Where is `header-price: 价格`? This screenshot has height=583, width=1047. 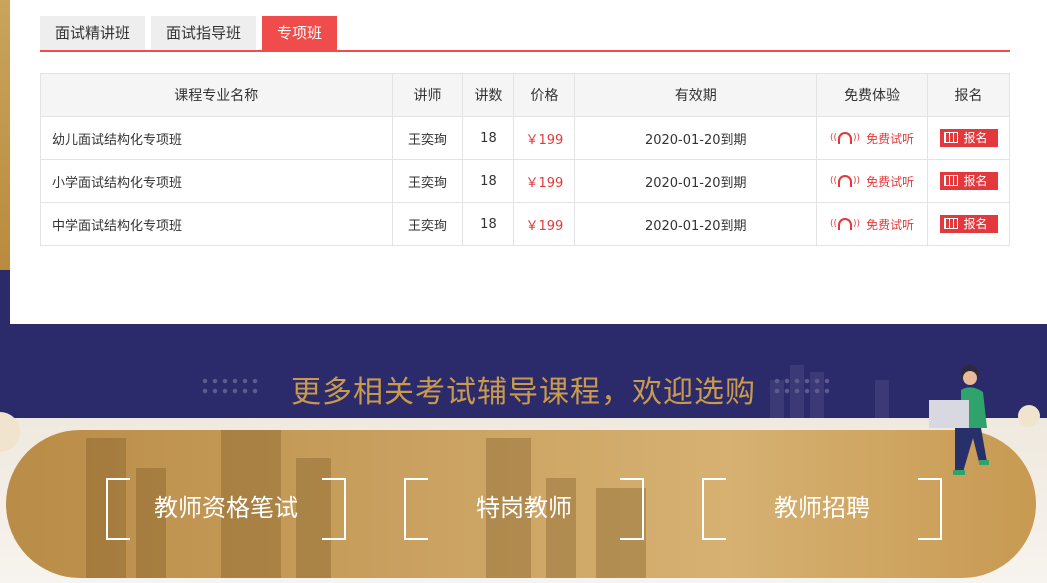 header-price: 价格 is located at coordinates (544, 95).